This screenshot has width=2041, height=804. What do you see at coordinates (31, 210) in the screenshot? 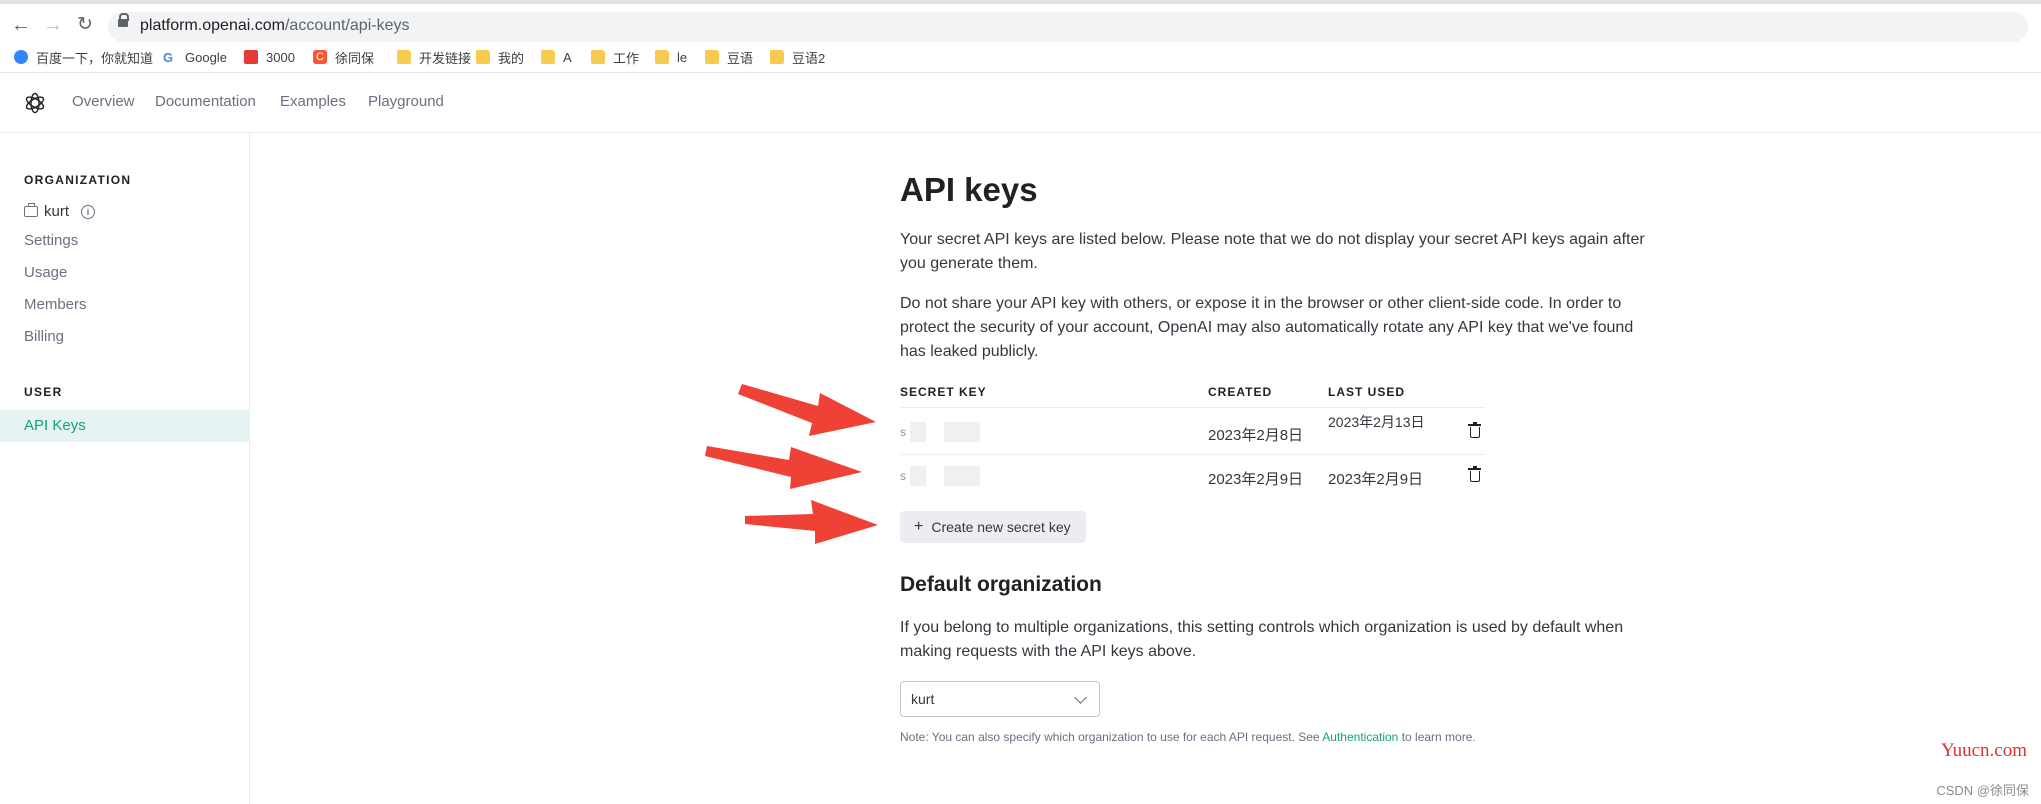
I see `briefcase-icon` at bounding box center [31, 210].